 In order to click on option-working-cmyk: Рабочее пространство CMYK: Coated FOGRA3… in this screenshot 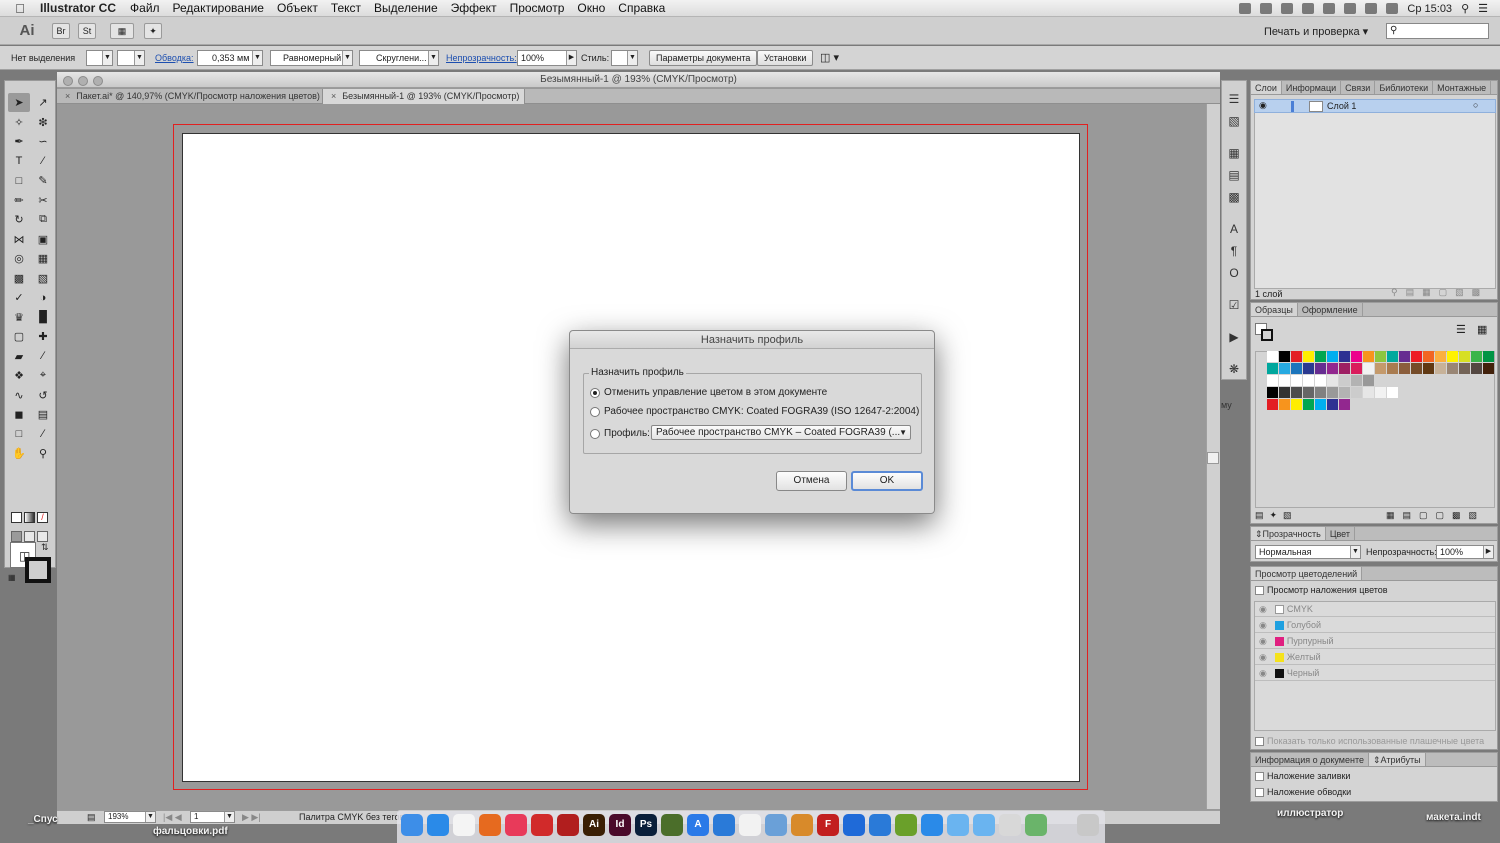, I will do `click(754, 411)`.